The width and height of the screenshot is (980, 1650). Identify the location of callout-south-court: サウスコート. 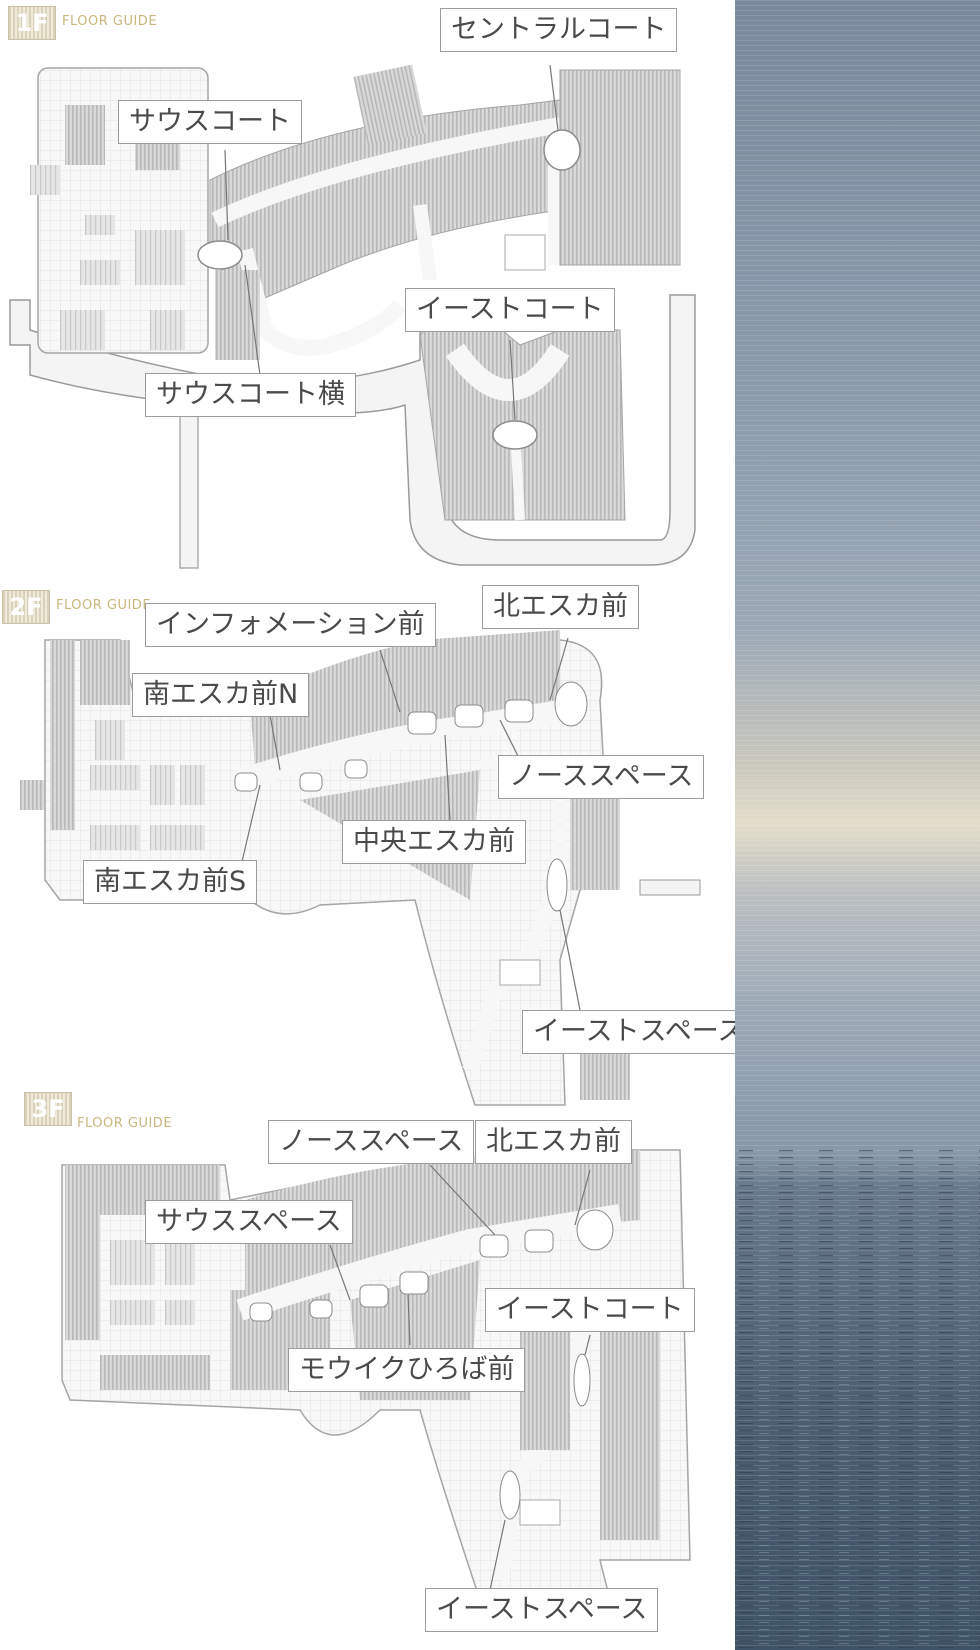
(210, 122).